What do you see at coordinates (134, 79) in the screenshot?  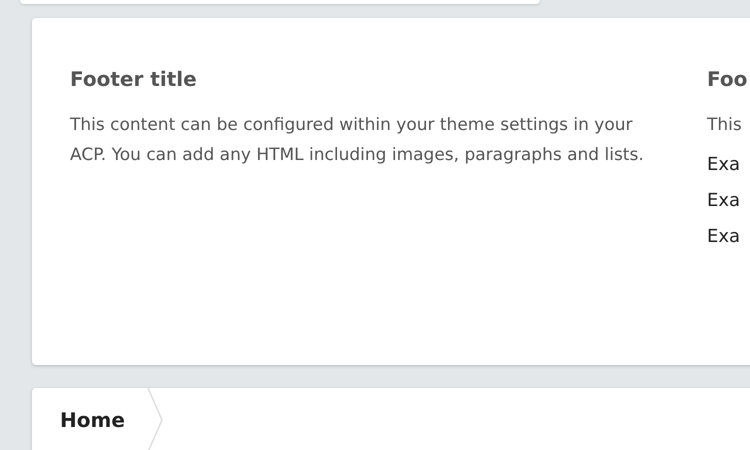 I see `footer-title: Footer title` at bounding box center [134, 79].